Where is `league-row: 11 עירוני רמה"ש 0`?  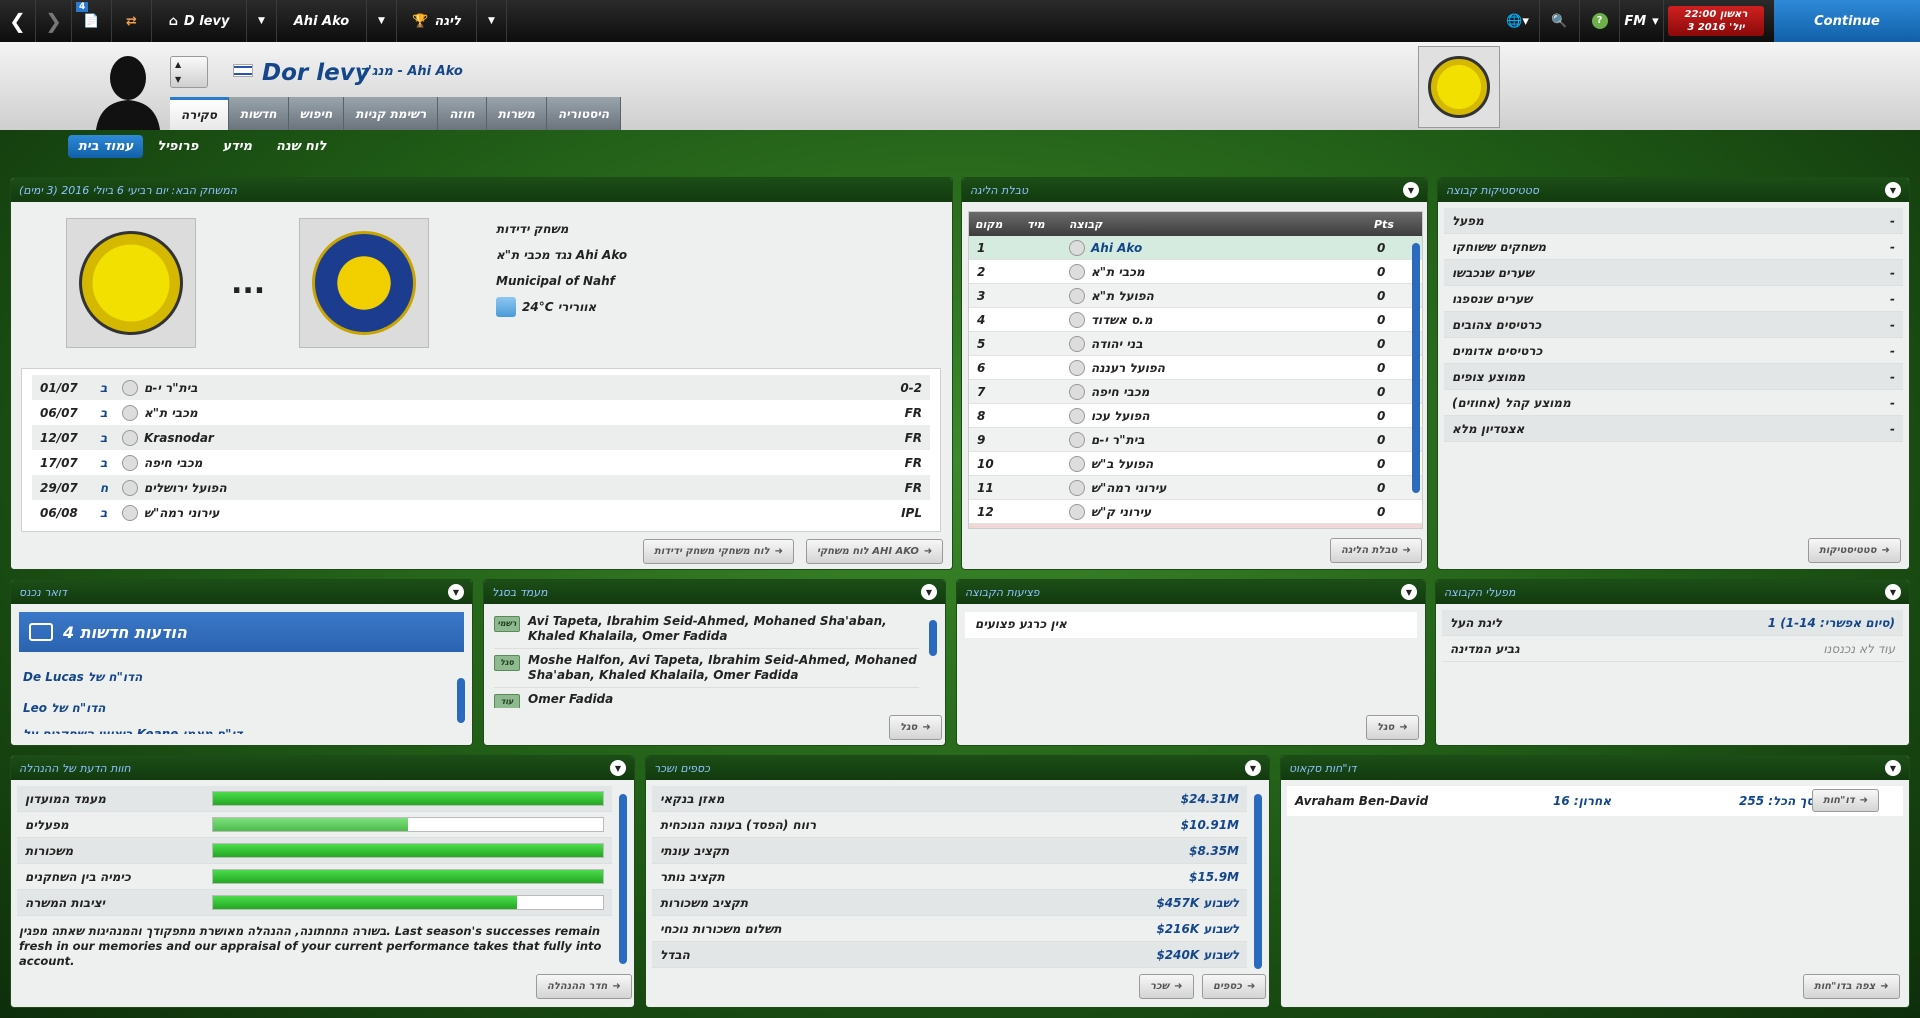 league-row: 11 עירוני רמה"ש 0 is located at coordinates (1195, 488).